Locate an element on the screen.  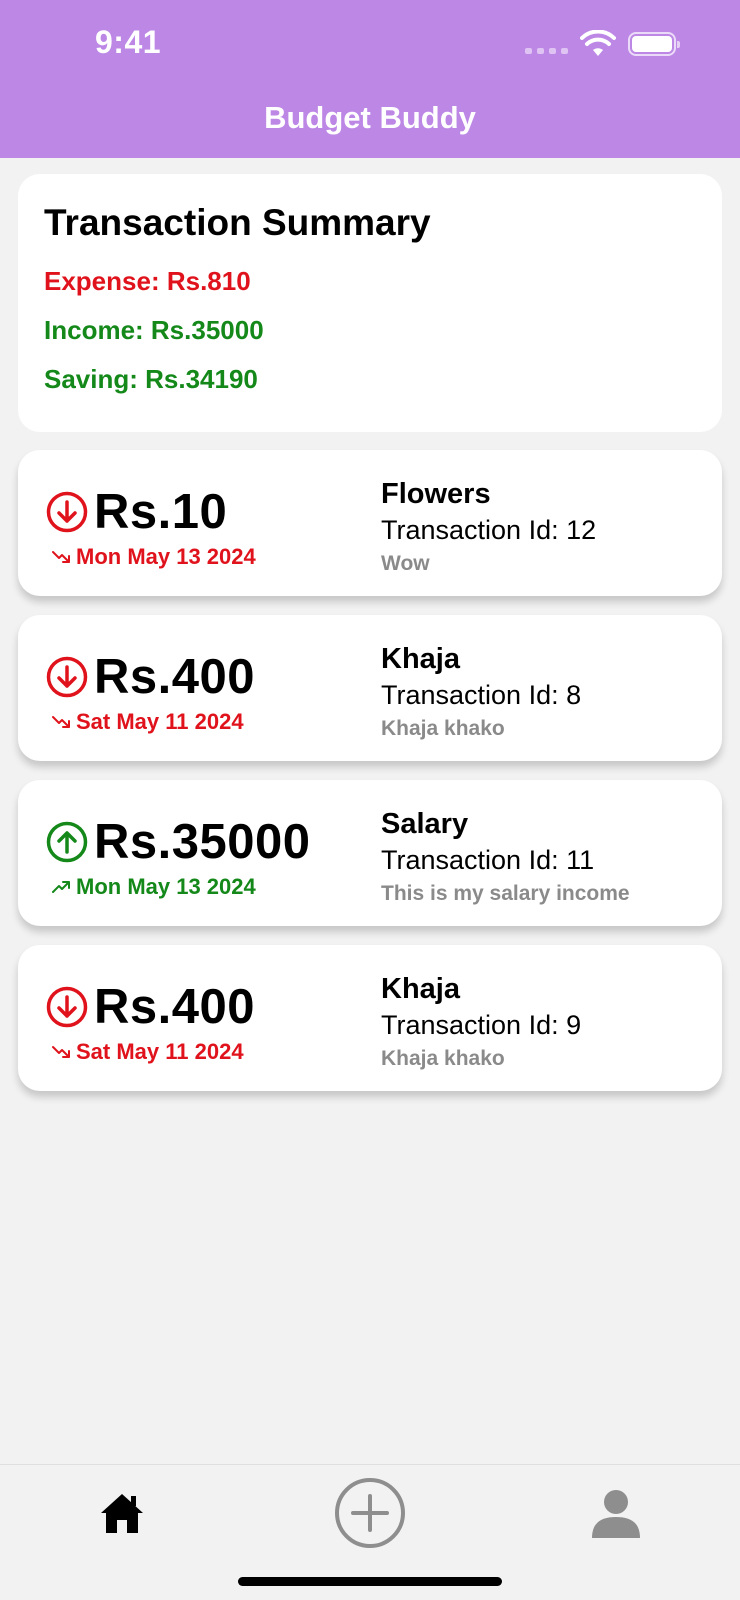
bottom-tab-bar is located at coordinates (370, 1532).